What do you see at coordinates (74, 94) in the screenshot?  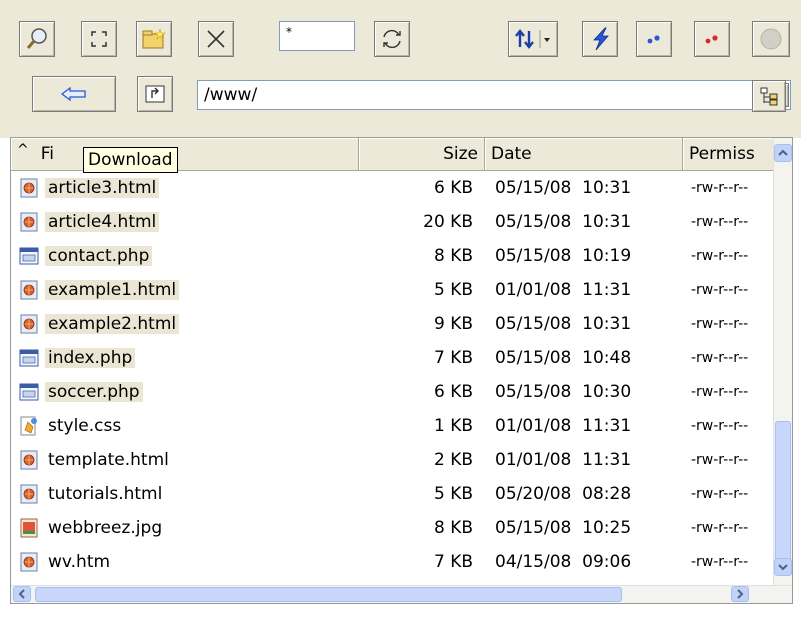 I see `back-button` at bounding box center [74, 94].